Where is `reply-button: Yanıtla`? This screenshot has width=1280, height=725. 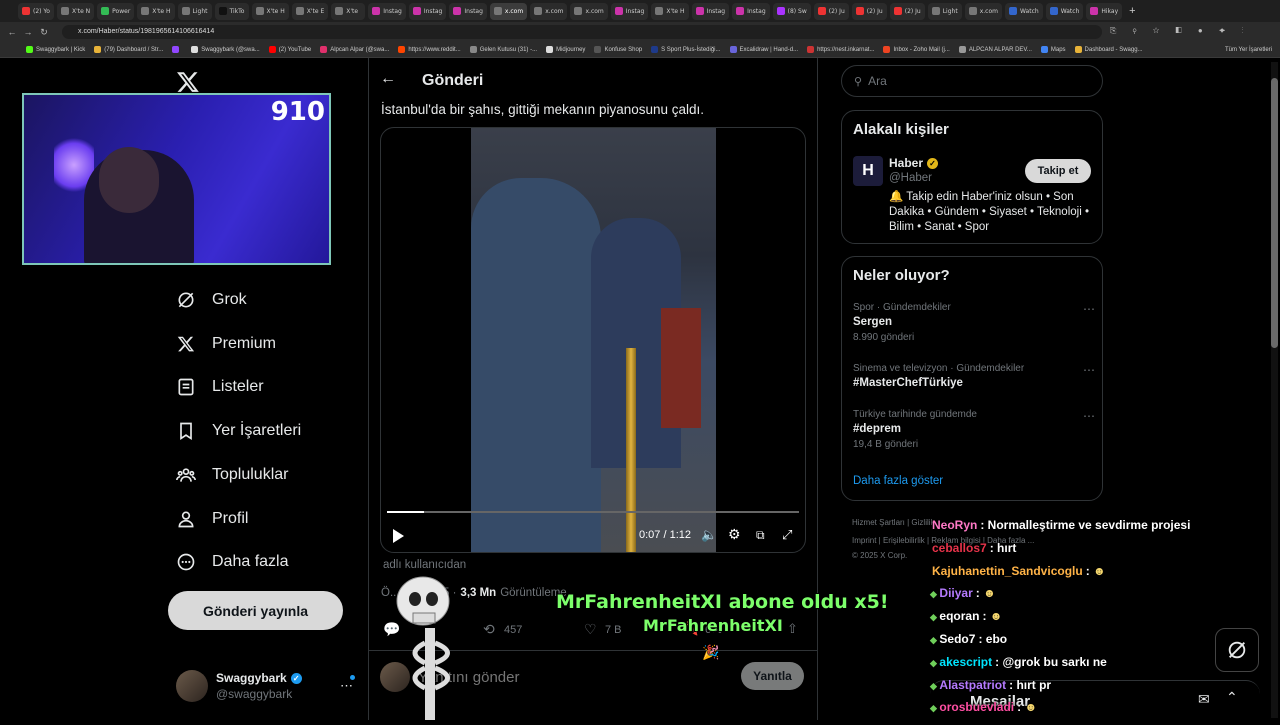 reply-button: Yanıtla is located at coordinates (772, 676).